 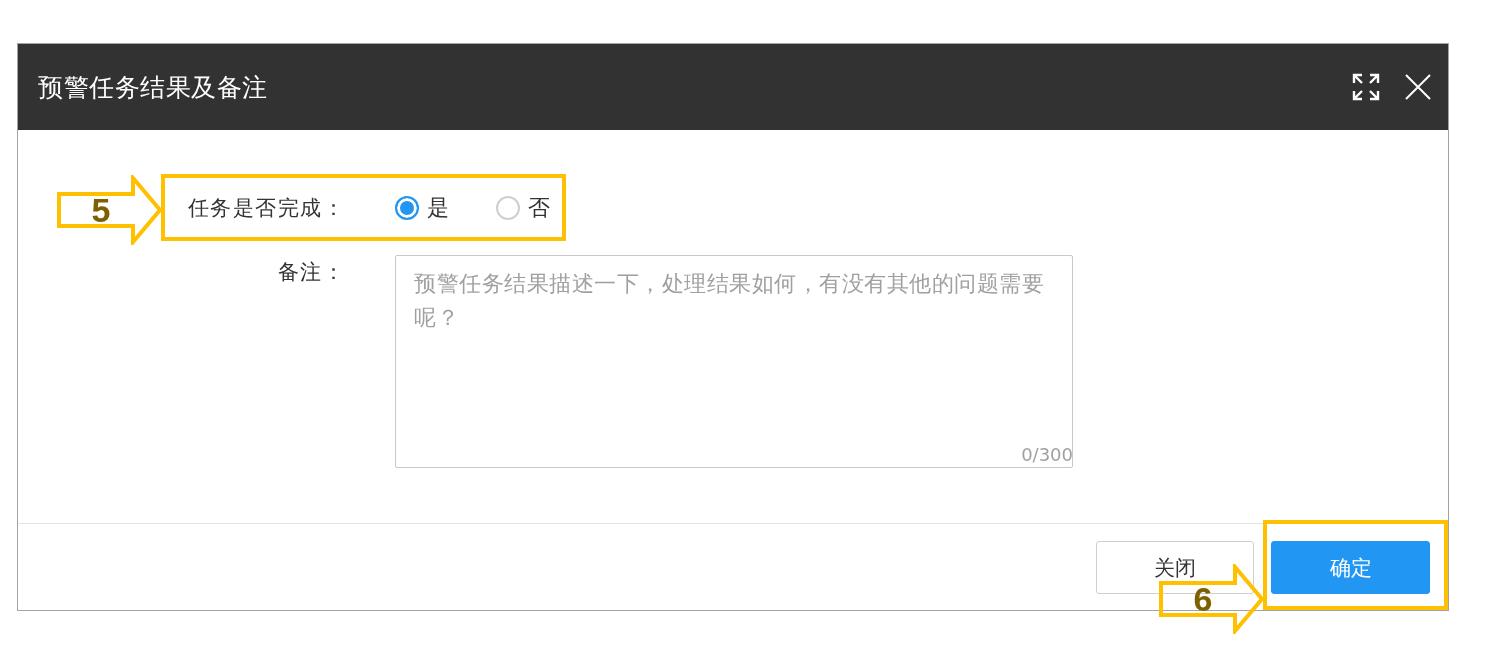 I want to click on character-counter: 0/300, so click(x=1047, y=455).